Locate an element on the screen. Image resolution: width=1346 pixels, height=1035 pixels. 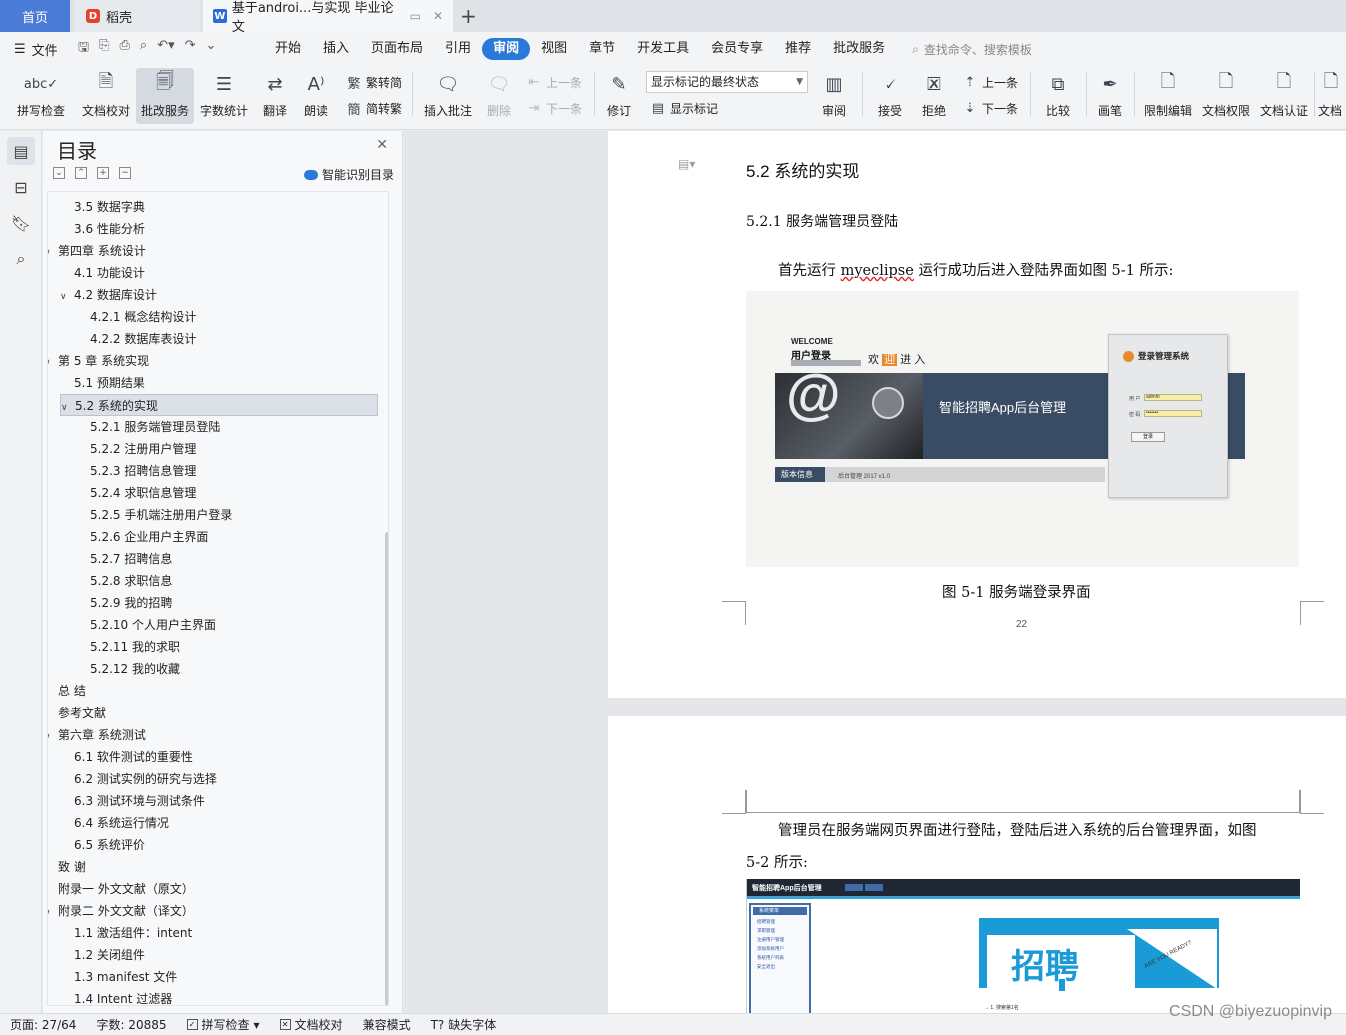
toc-item: ∨附录二 外文文献（译文） is located at coordinates (121, 912).